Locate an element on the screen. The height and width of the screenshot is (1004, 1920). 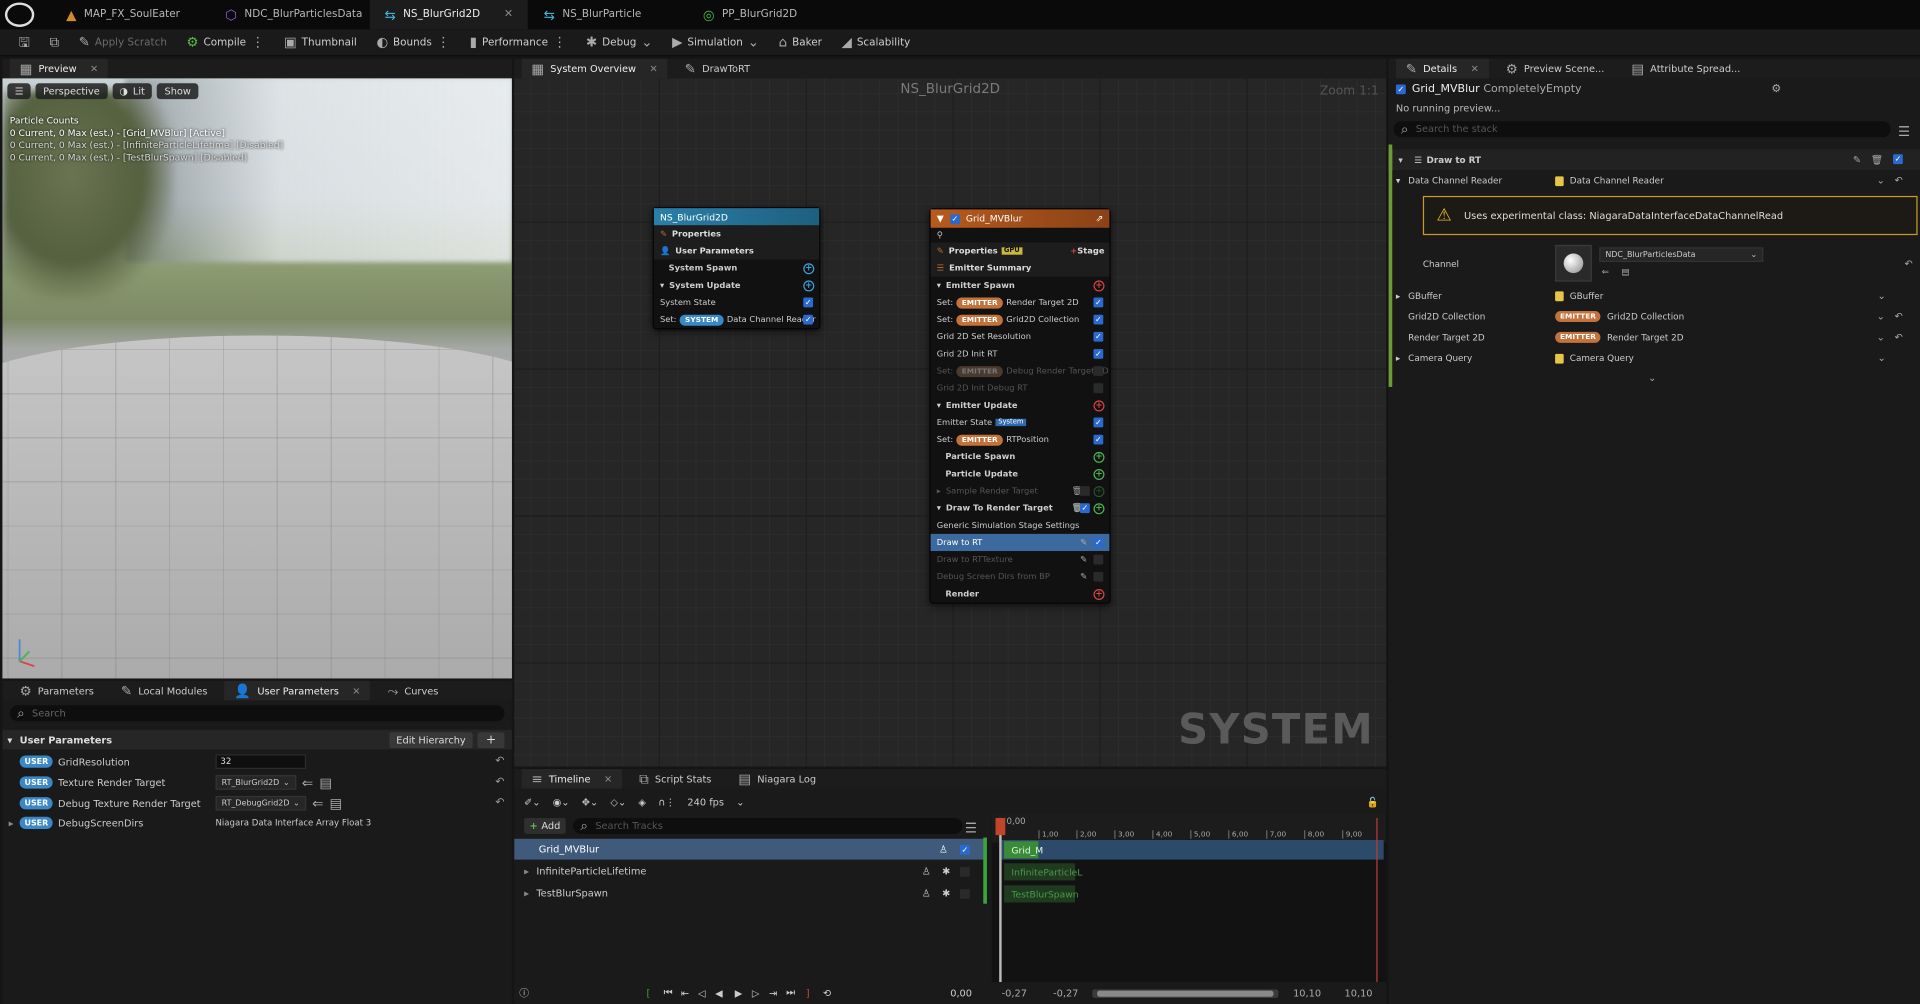
track-clip: Grid_M is located at coordinates (1023, 850).